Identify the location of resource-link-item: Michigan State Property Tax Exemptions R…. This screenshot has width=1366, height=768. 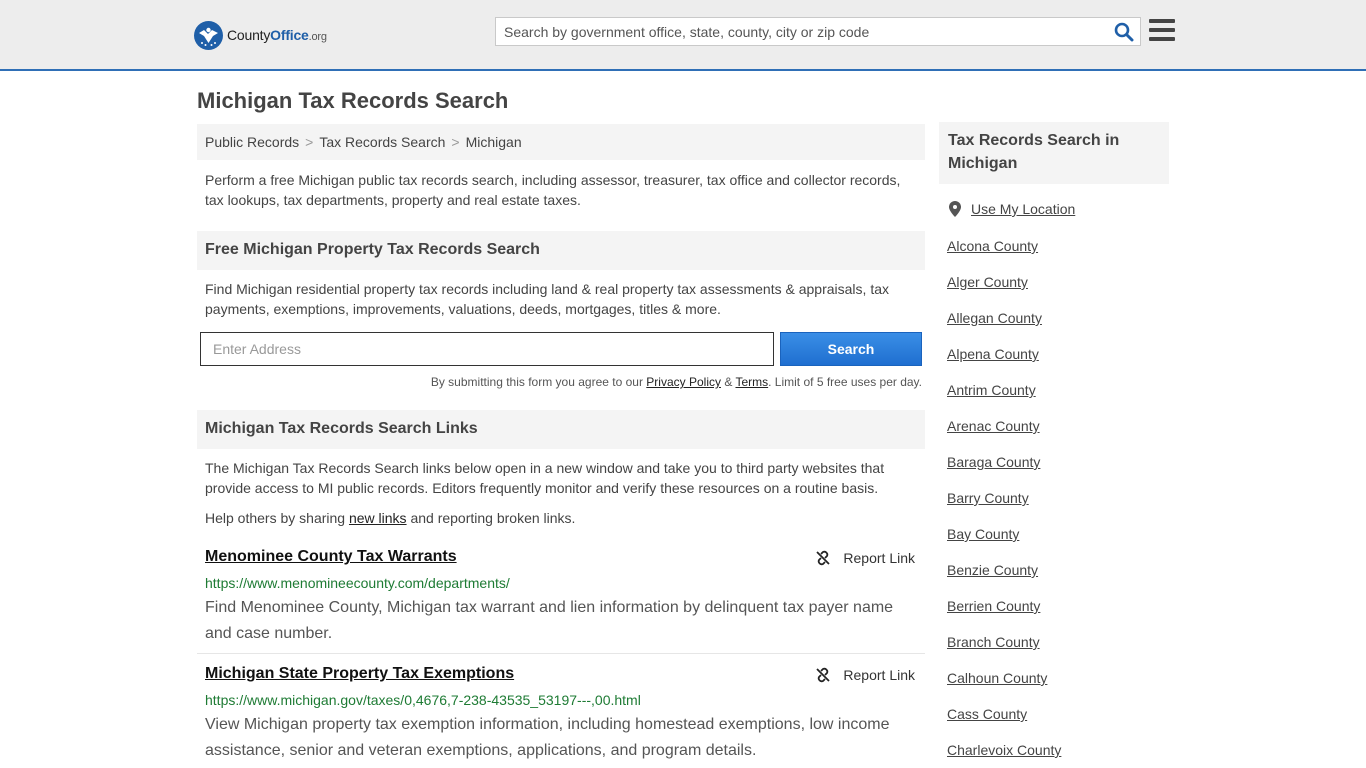
(561, 716).